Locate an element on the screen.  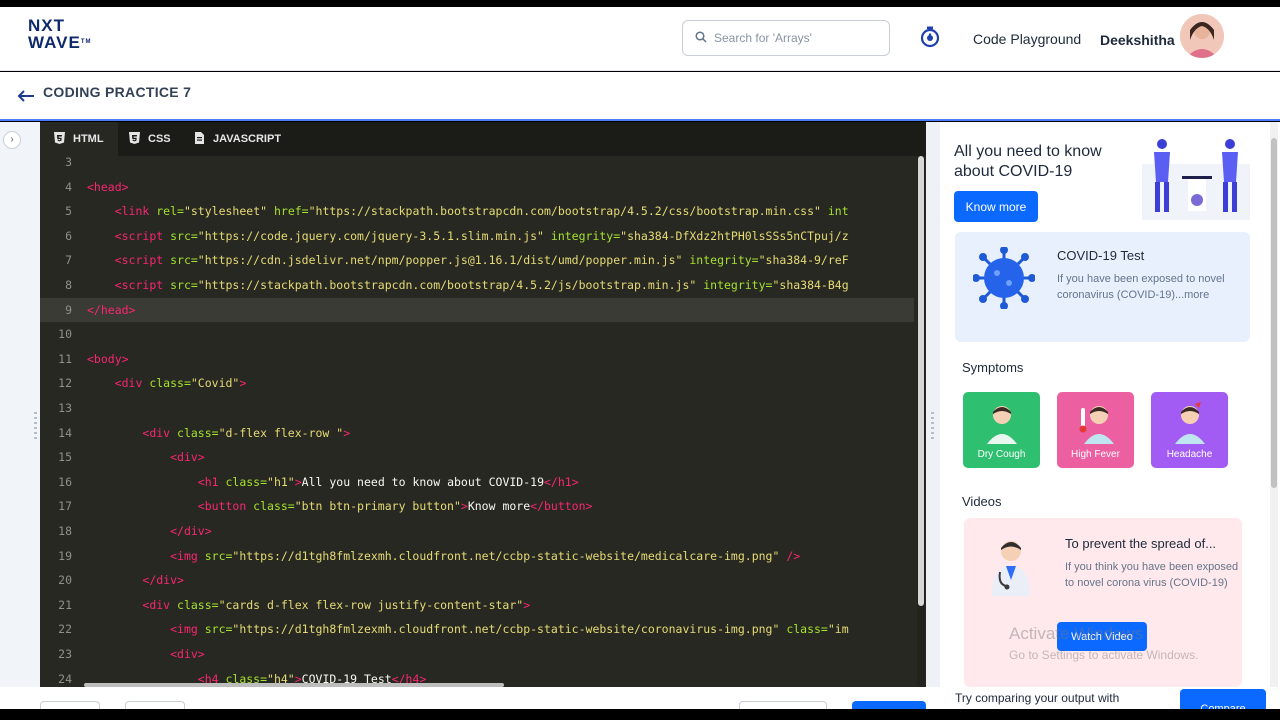
symptom-card-high-fever: High Fever is located at coordinates (1095, 430).